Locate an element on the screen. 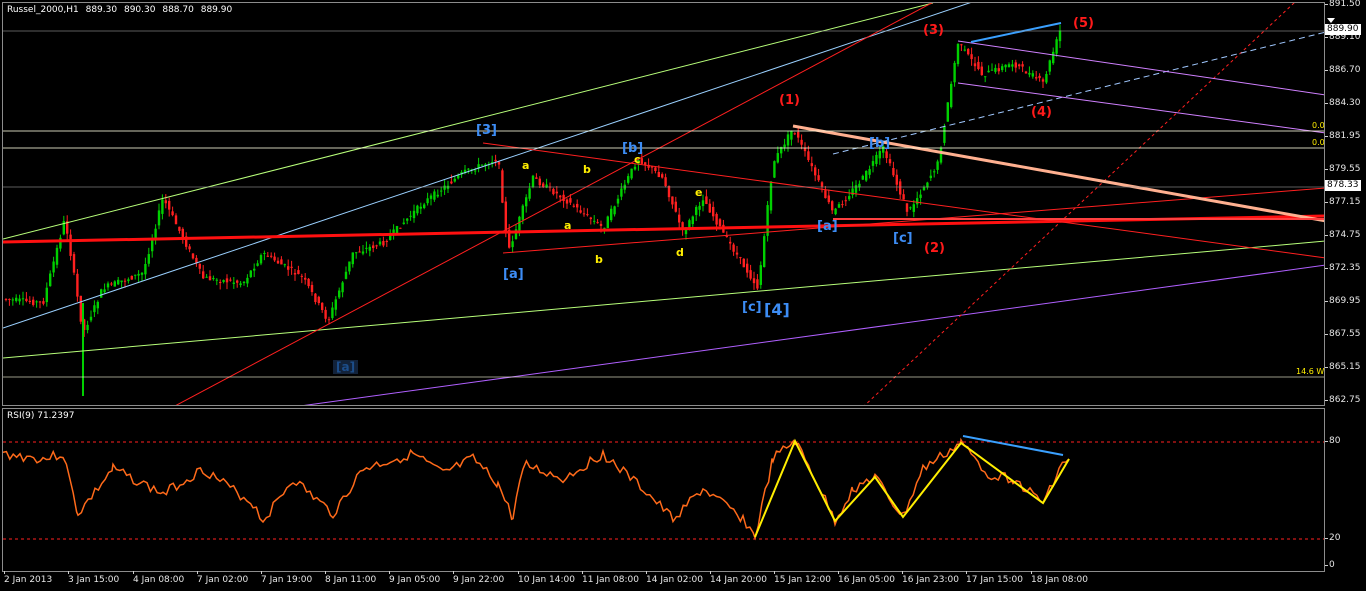  wave-label-yellow-a1: a is located at coordinates (525, 165).